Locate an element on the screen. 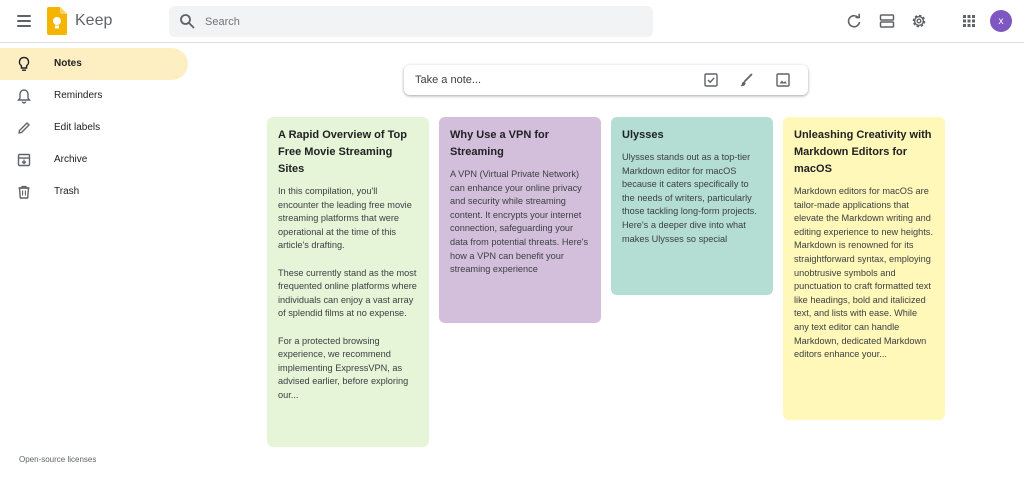 This screenshot has width=1024, height=477. note-title: Why Use a VPN for Streaming is located at coordinates (500, 143).